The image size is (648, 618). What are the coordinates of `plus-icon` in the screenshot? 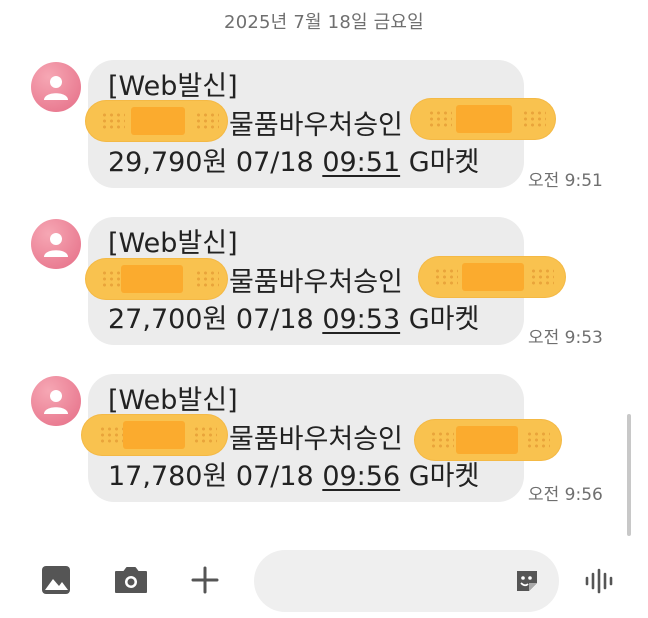 It's located at (205, 582).